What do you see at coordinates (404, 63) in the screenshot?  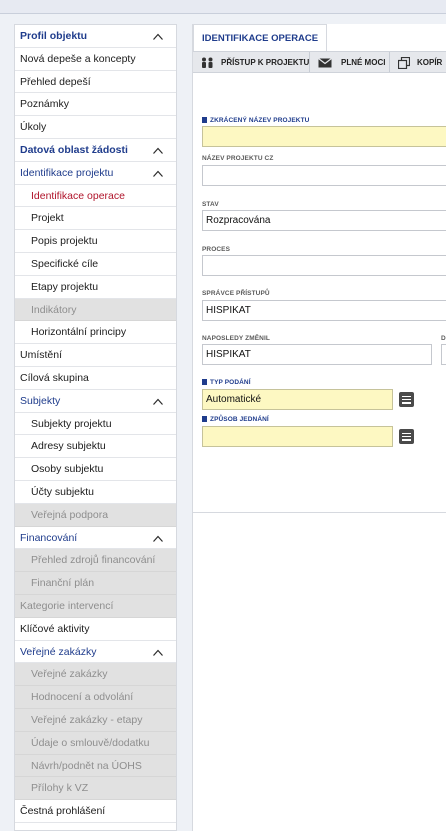 I see `copy-icon` at bounding box center [404, 63].